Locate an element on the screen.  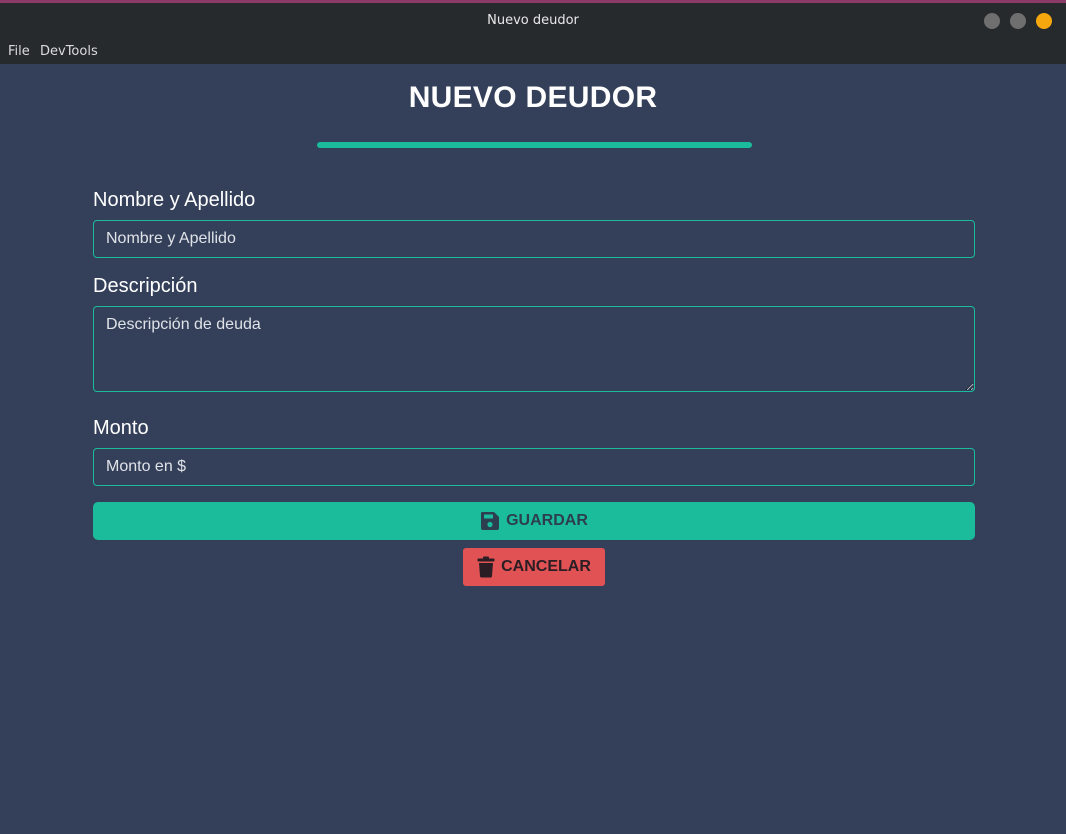
minimize-button is located at coordinates (992, 21).